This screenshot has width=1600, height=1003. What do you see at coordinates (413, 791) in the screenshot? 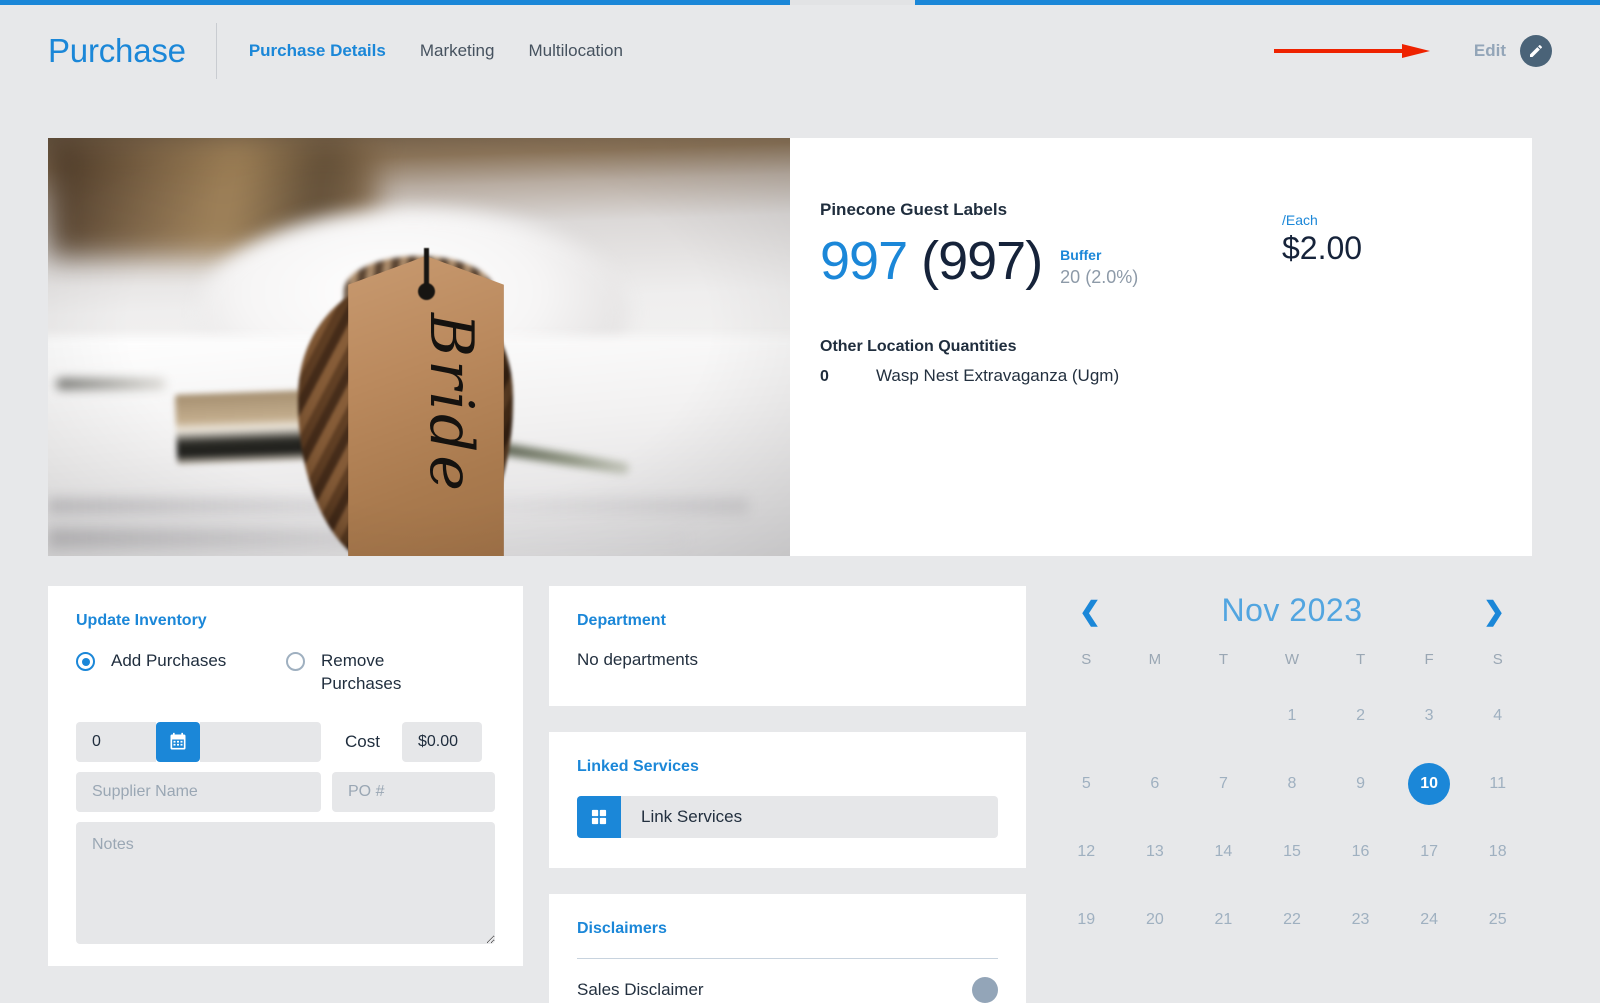
I see `po-number-input` at bounding box center [413, 791].